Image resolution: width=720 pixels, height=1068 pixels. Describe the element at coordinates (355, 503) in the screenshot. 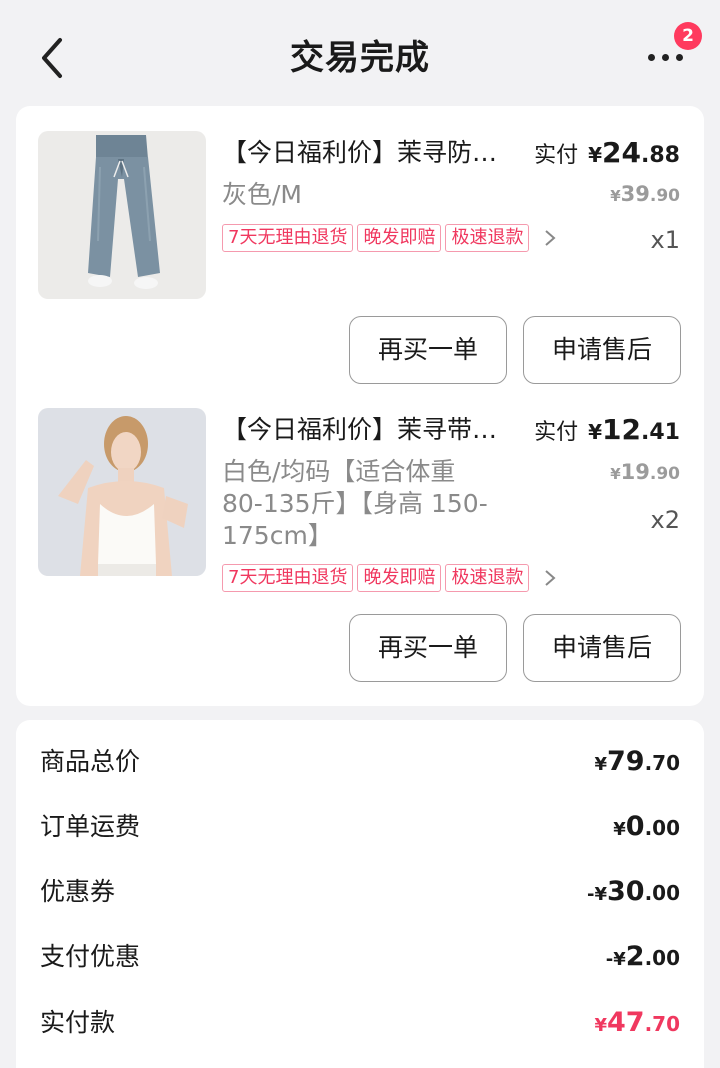

I see `product-spec: 白色/均码【适合体重 80-135斤】【身高 150-175cm】` at that location.